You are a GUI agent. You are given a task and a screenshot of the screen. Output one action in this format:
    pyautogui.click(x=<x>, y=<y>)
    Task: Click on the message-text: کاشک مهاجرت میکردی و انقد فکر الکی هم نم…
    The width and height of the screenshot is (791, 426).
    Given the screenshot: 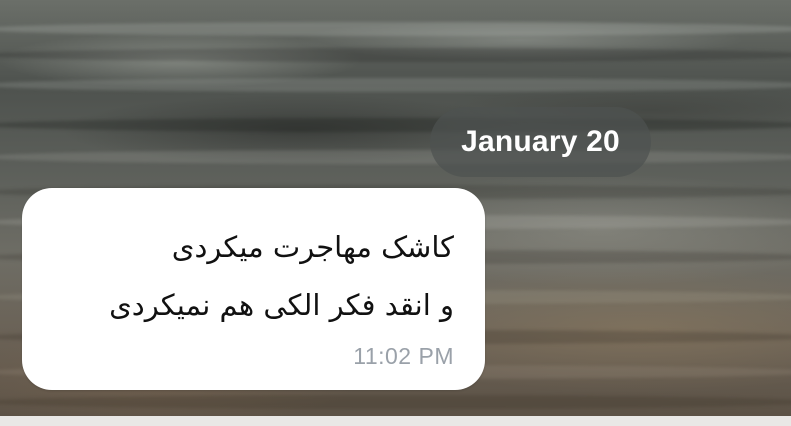 What is the action you would take?
    pyautogui.click(x=281, y=276)
    